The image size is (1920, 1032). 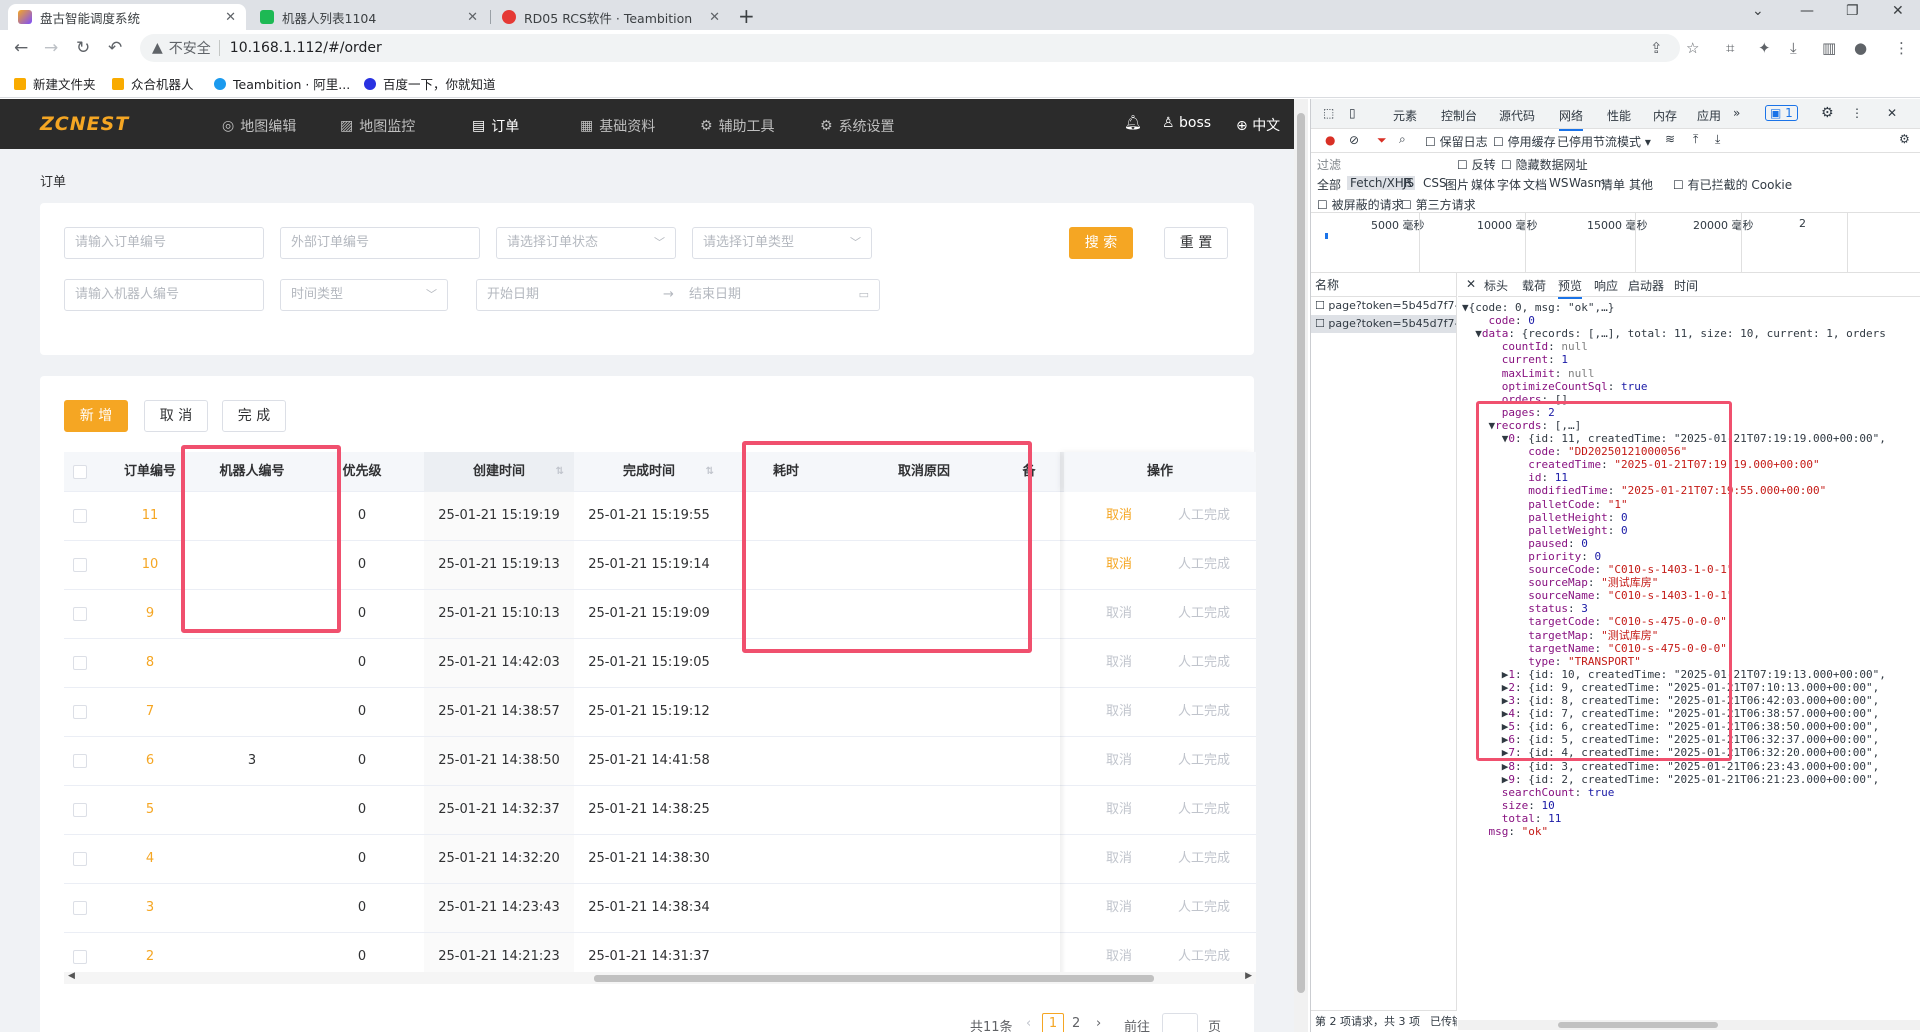 I want to click on forward-icon: →, so click(x=51, y=48).